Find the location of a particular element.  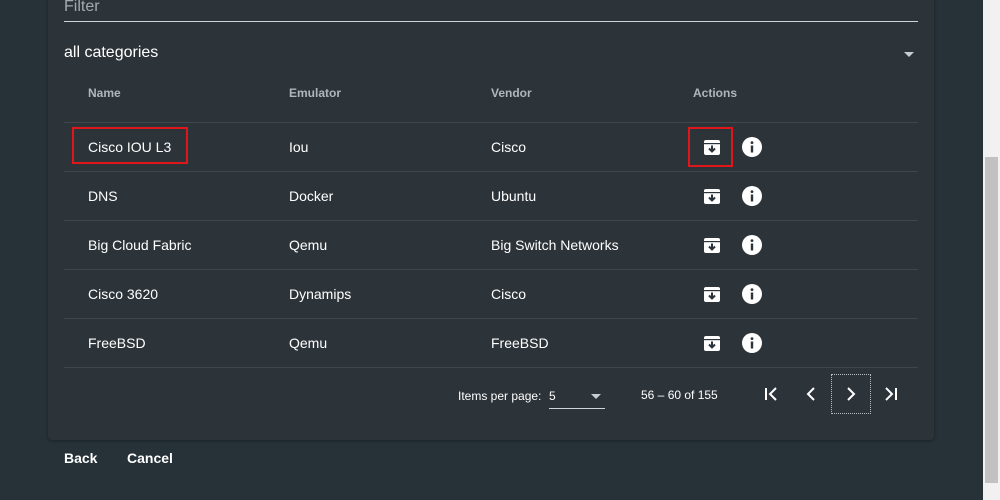

cell-emulator: Dynamips is located at coordinates (320, 294).